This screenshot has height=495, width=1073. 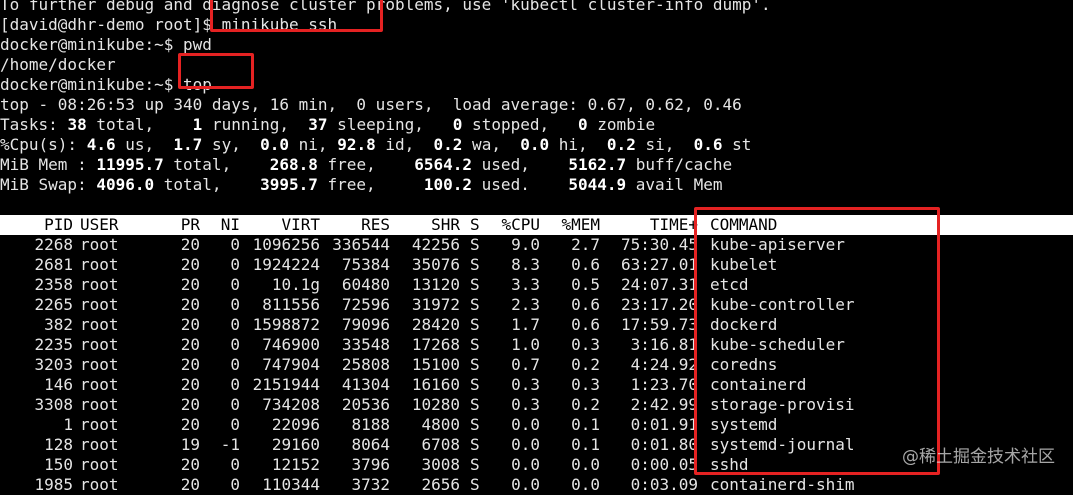 I want to click on tasks-sleeping: 37, so click(x=318, y=124).